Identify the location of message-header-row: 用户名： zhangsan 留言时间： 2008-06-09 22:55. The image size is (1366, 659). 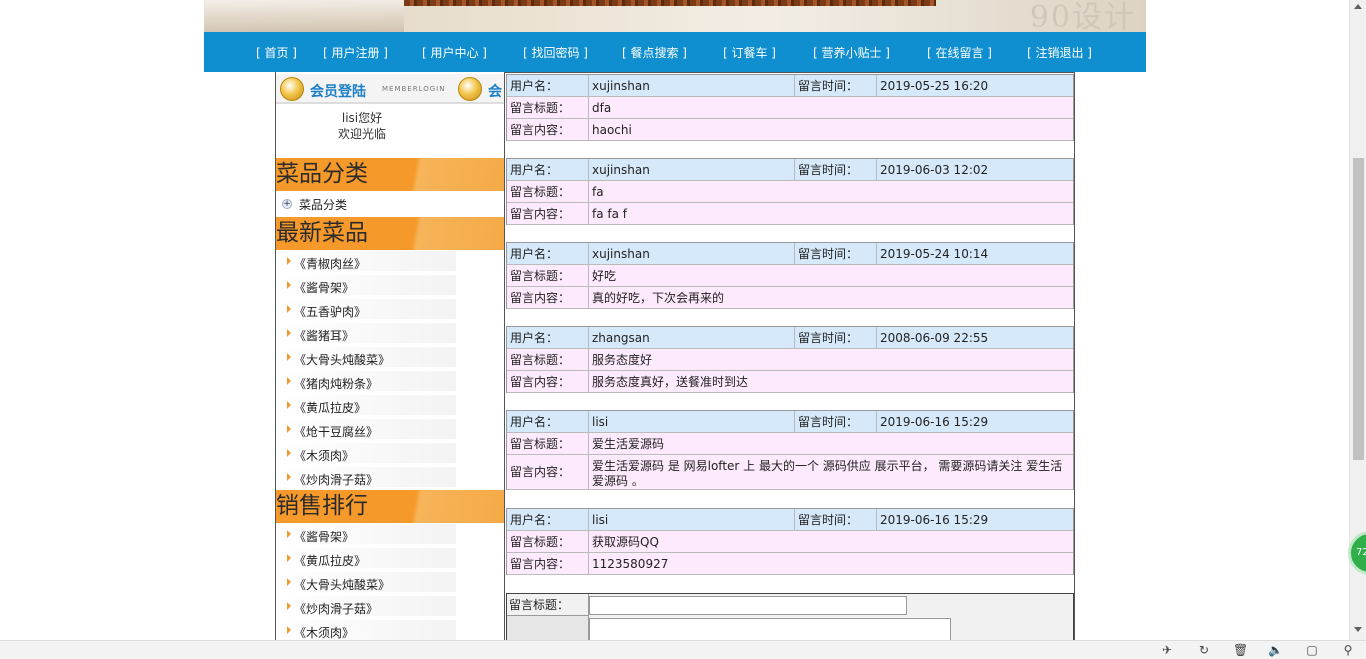
(790, 338).